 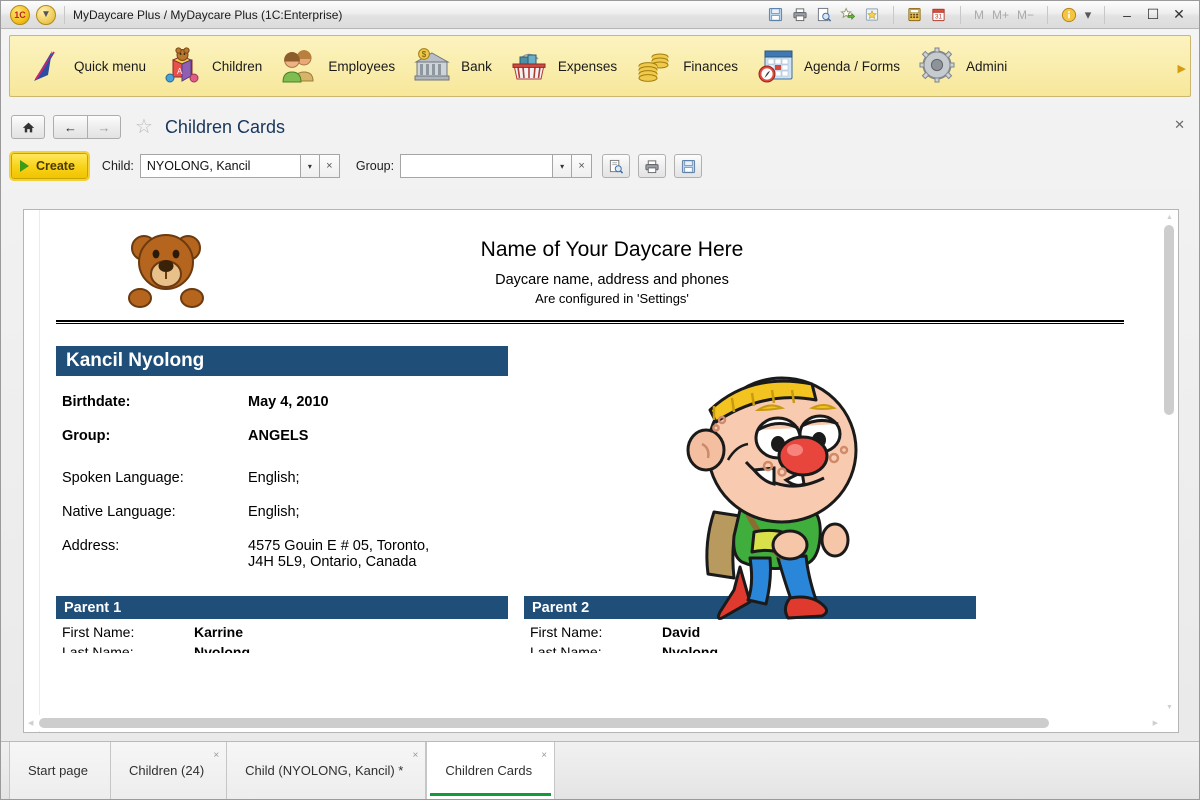 What do you see at coordinates (180, 71) in the screenshot?
I see `svg-text: A` at bounding box center [180, 71].